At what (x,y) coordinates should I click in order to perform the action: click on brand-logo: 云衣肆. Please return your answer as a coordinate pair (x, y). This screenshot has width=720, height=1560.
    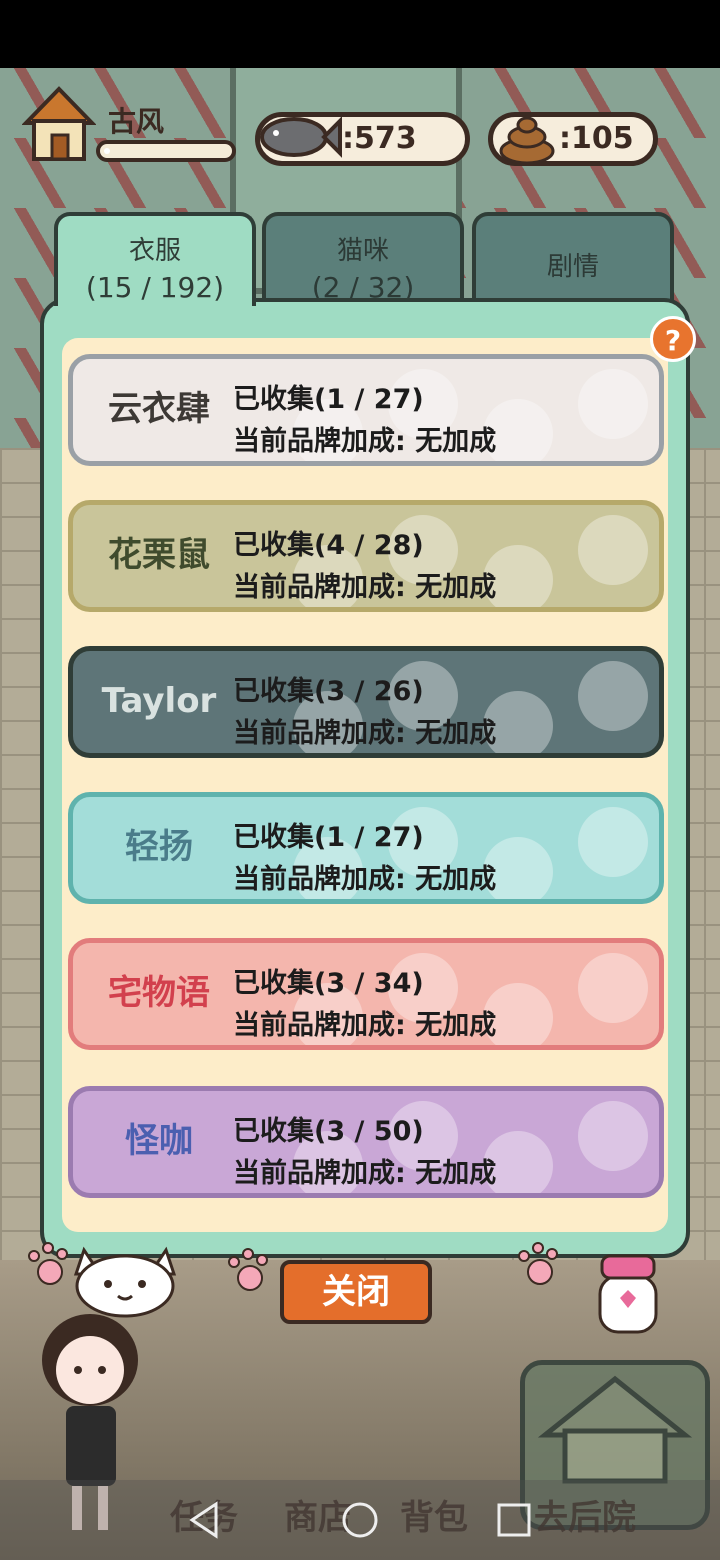
    Looking at the image, I should click on (159, 409).